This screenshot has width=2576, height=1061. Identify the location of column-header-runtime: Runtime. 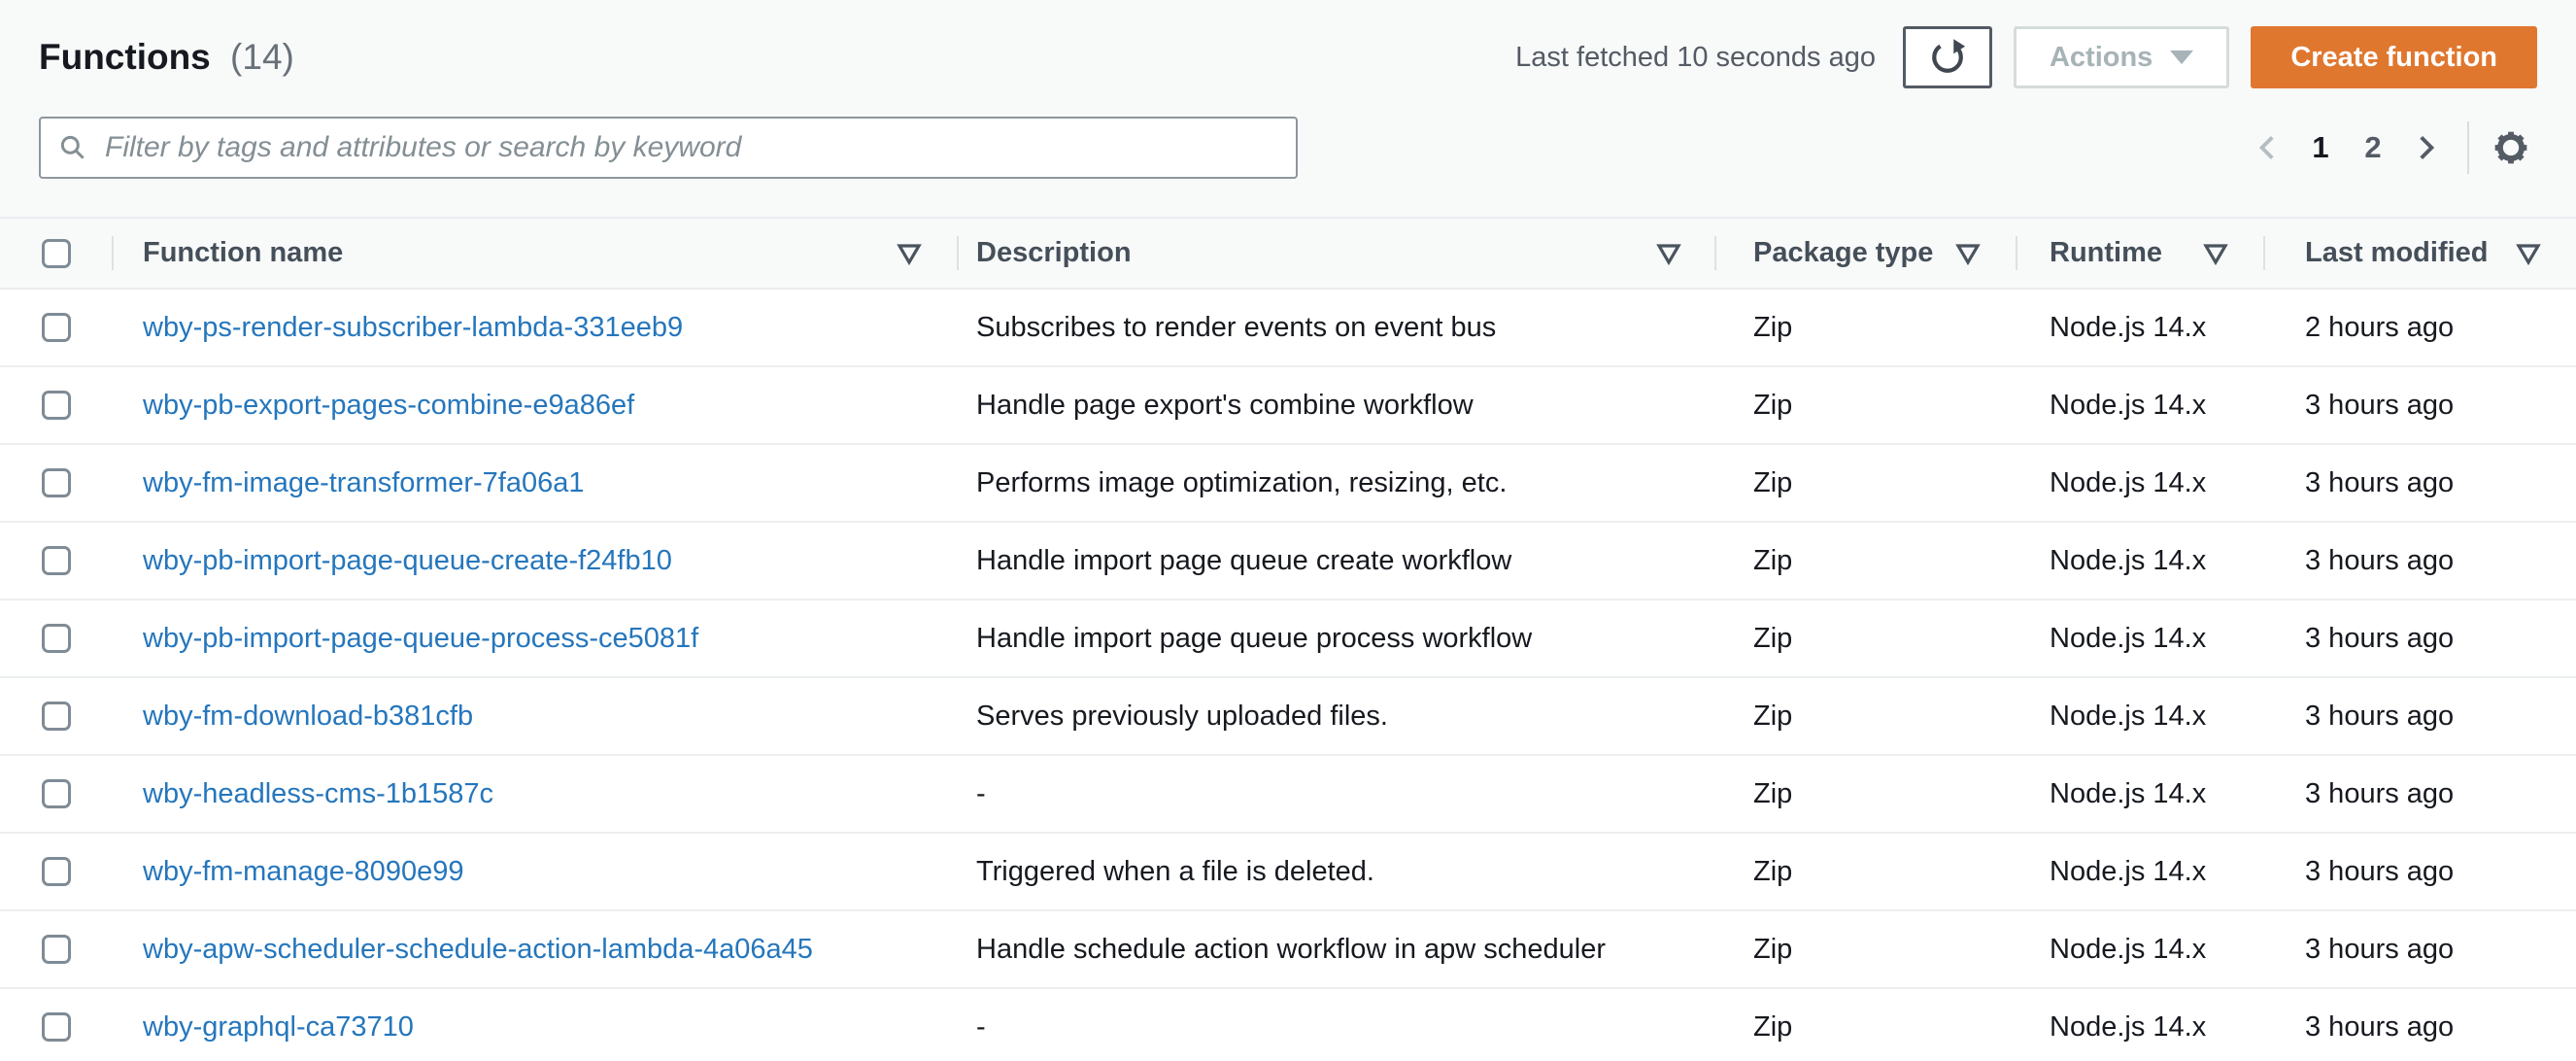
(2139, 254).